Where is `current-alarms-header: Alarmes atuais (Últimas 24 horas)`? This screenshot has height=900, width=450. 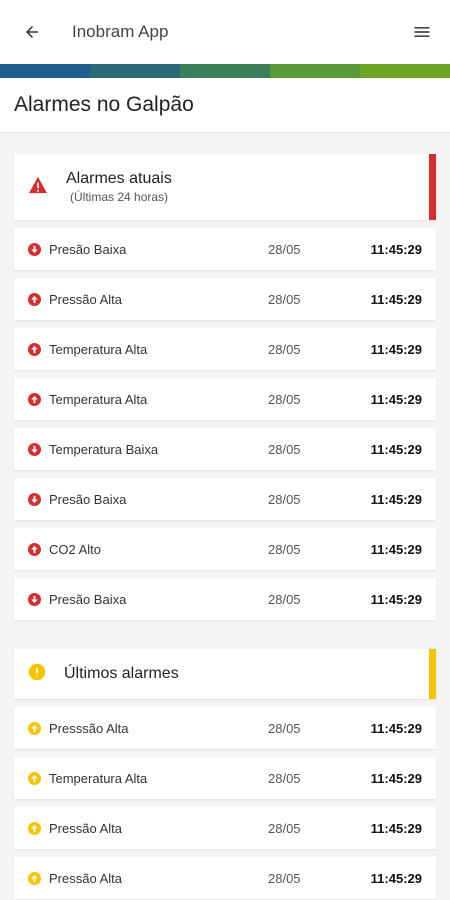 current-alarms-header: Alarmes atuais (Últimas 24 horas) is located at coordinates (225, 187).